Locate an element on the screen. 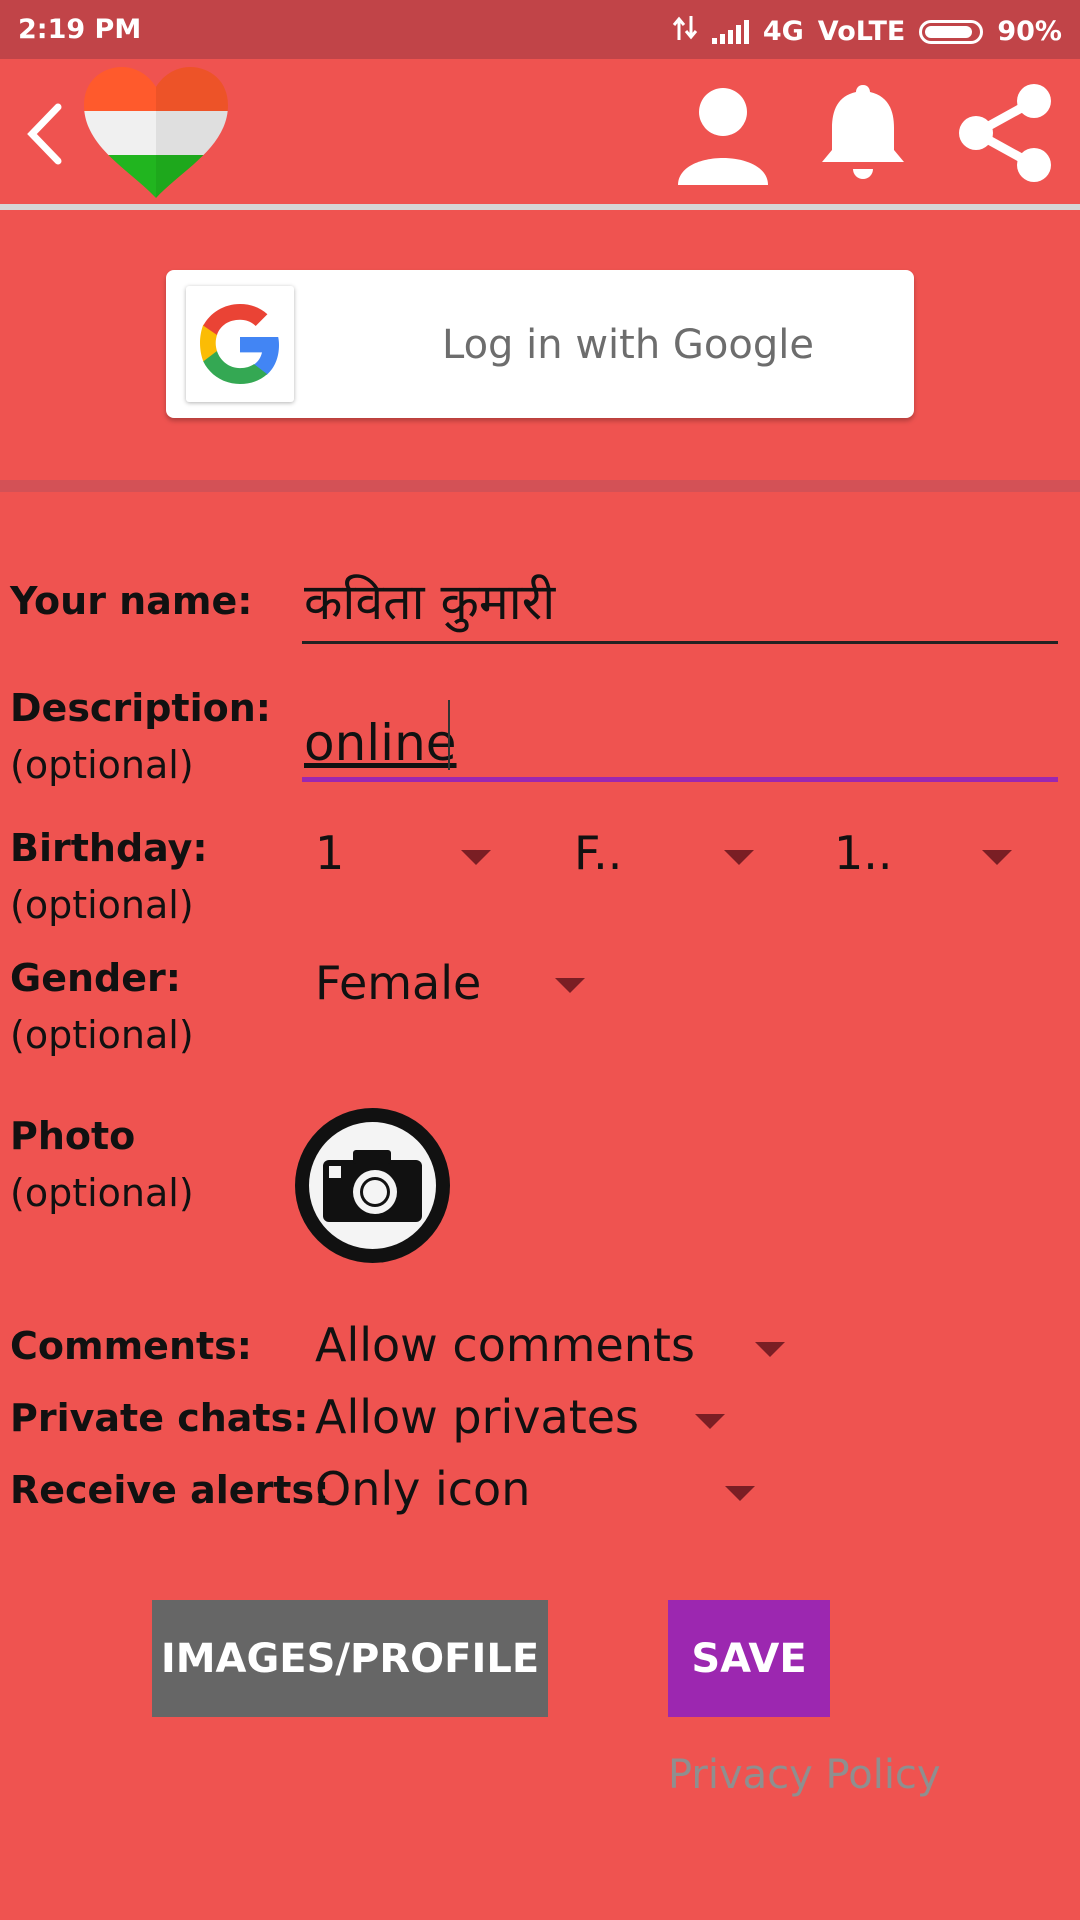  bell-icon is located at coordinates (863, 132).